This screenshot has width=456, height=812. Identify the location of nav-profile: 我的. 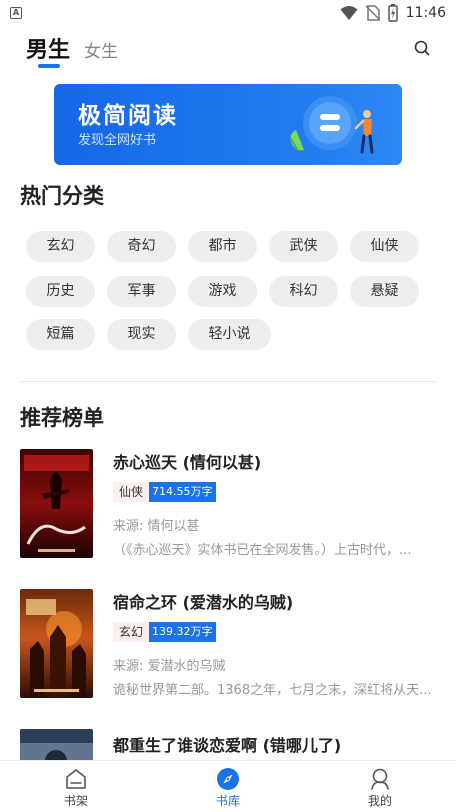
(380, 786).